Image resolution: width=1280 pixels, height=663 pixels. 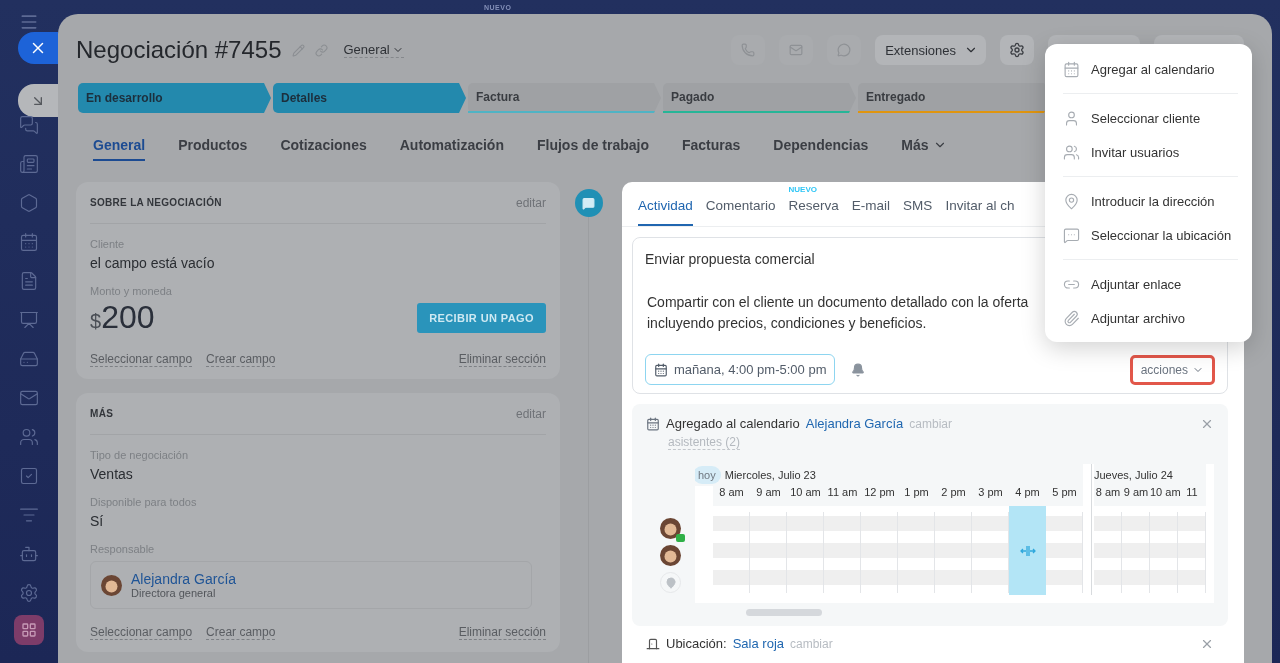 What do you see at coordinates (29, 203) in the screenshot?
I see `hexagon-icon` at bounding box center [29, 203].